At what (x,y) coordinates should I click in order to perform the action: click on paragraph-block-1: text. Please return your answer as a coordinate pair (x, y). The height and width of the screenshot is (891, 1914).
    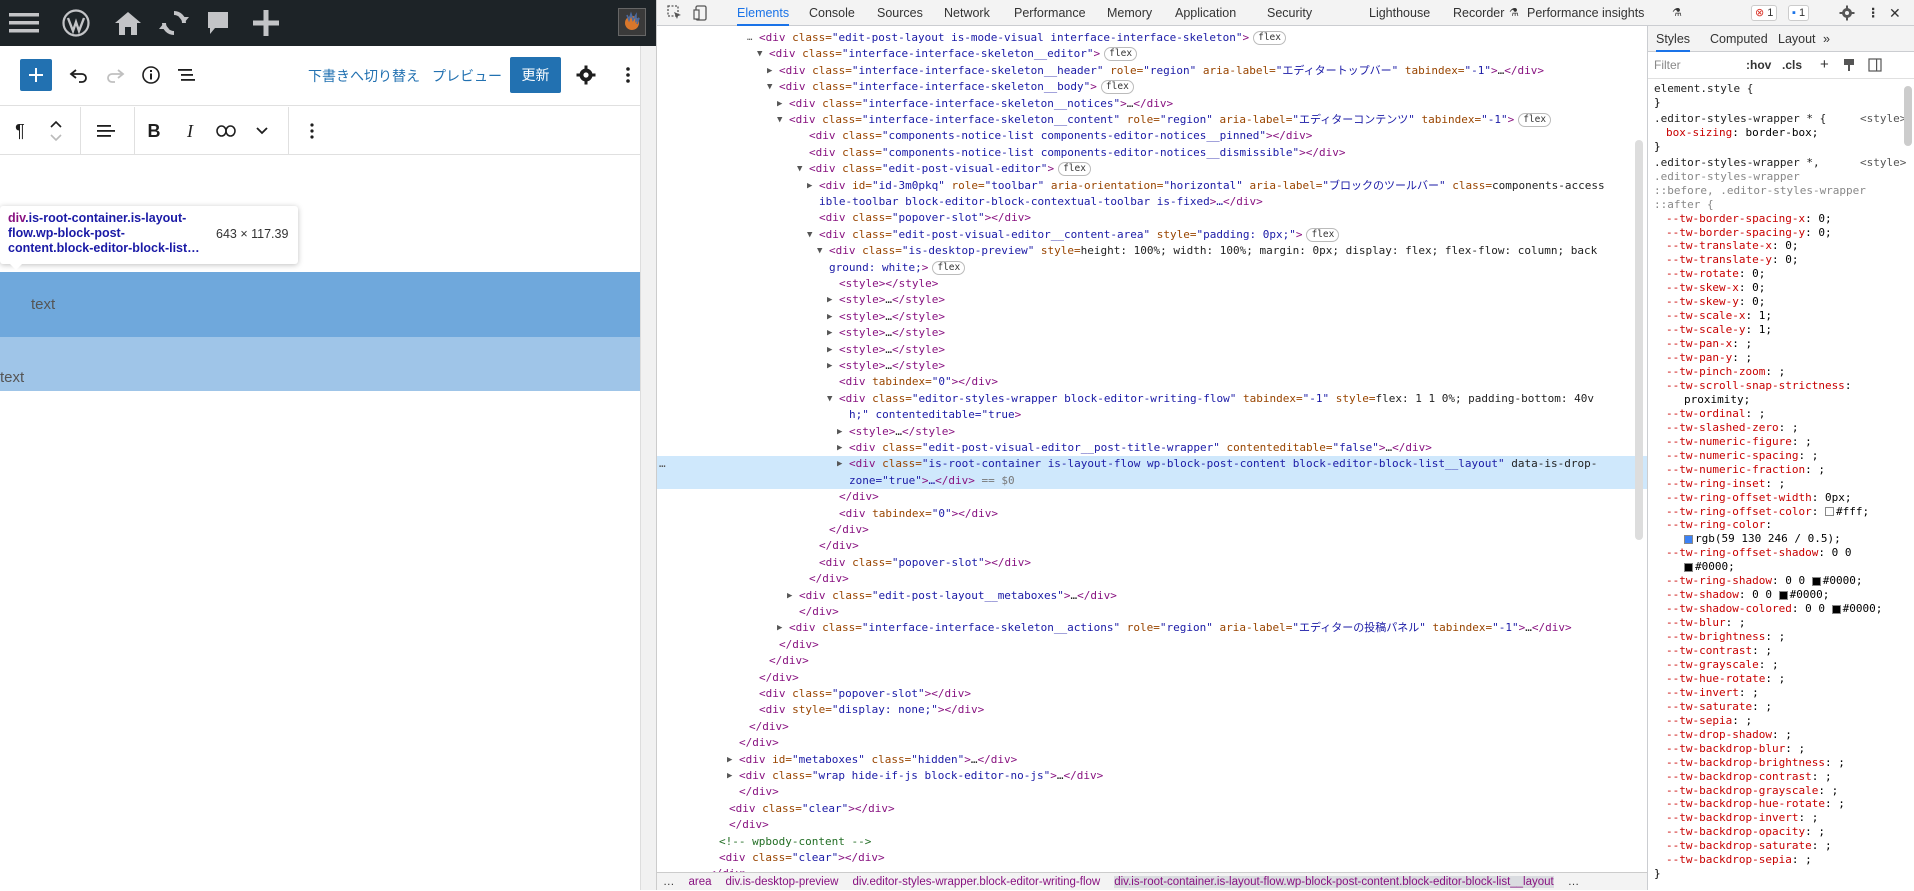
    Looking at the image, I should click on (43, 304).